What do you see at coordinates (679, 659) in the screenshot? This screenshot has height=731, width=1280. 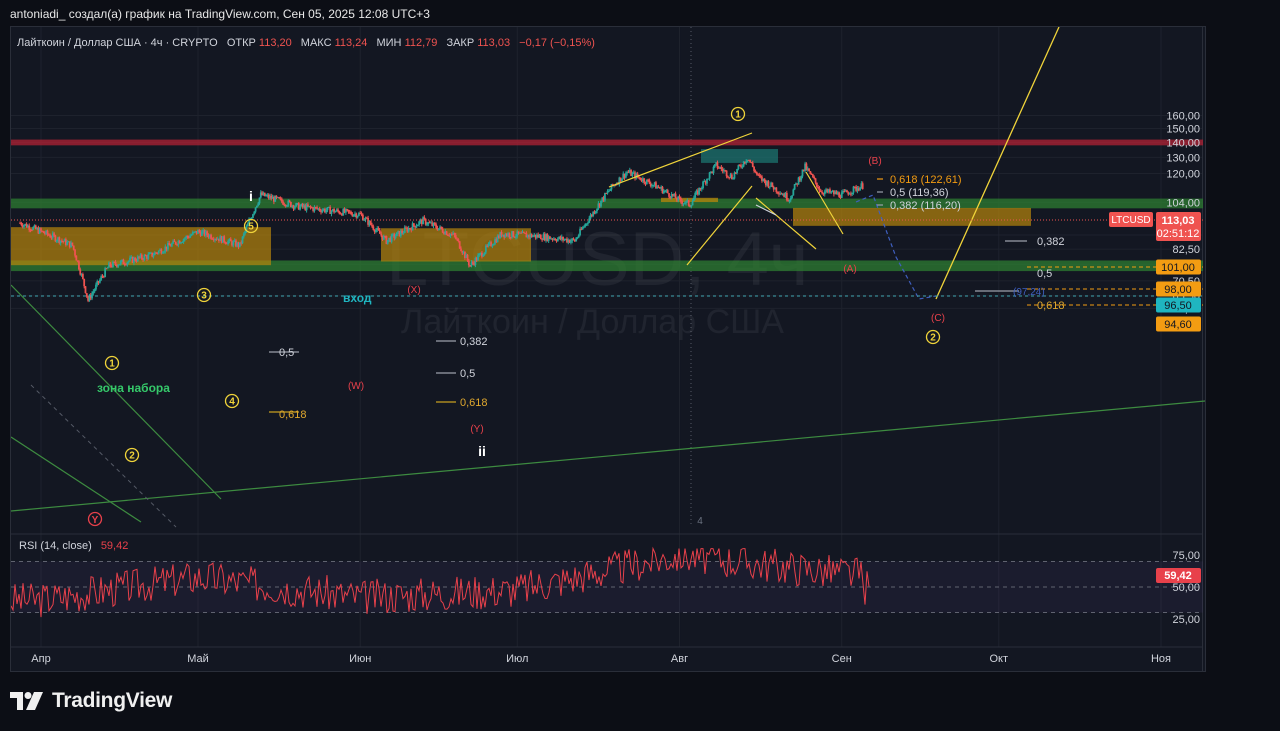 I see `time-tick-label: Авг` at bounding box center [679, 659].